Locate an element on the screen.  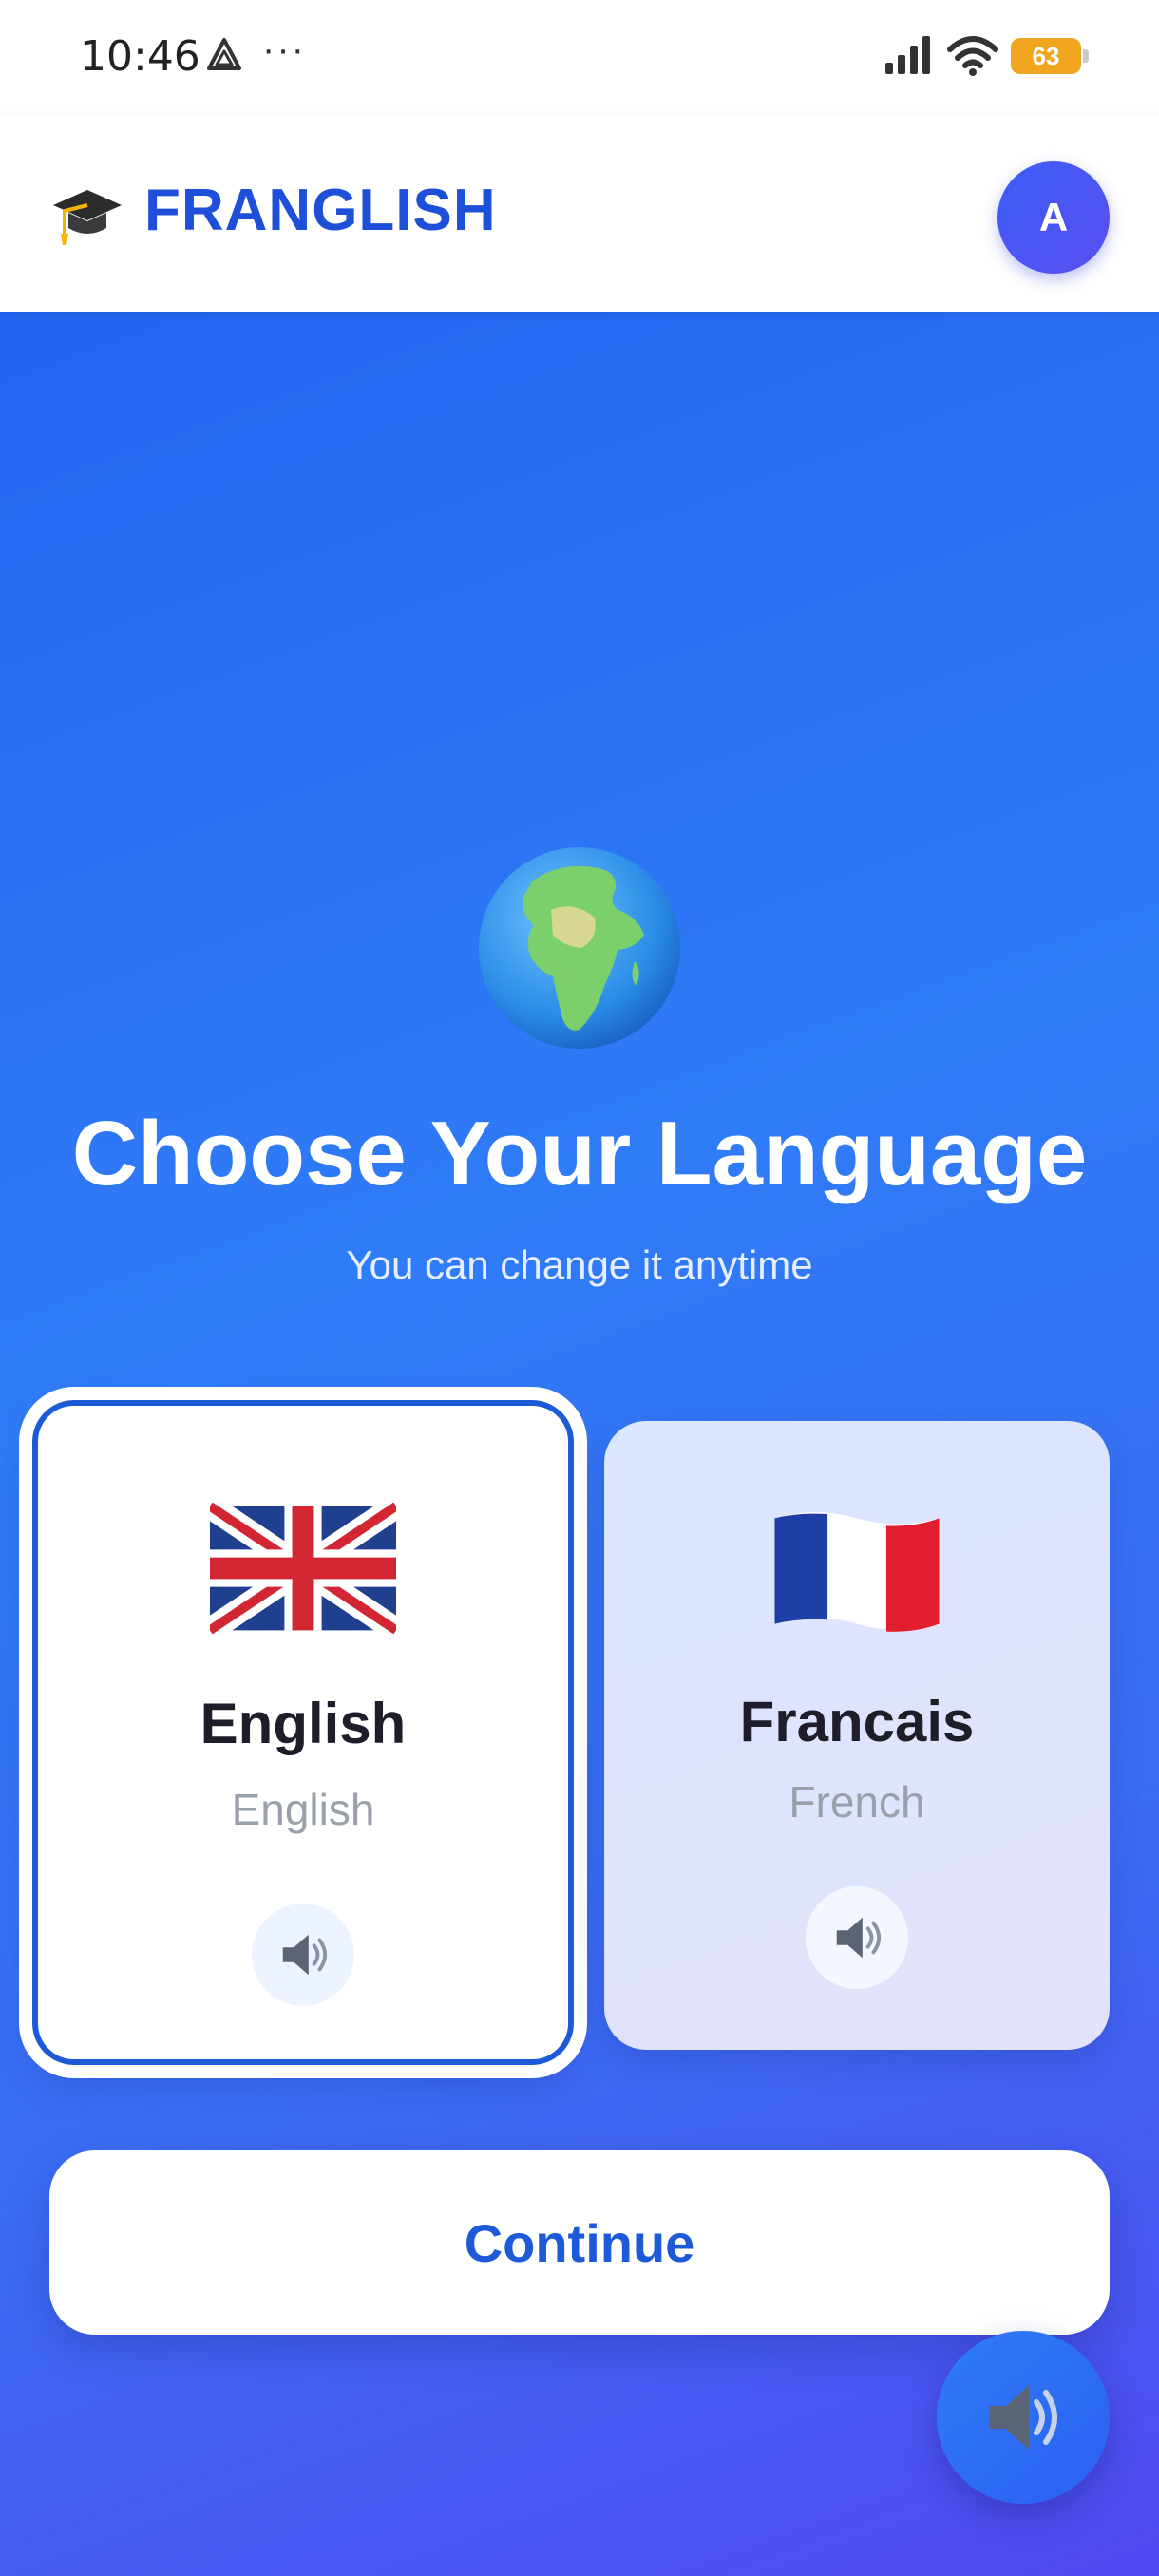
status-bar: 10:46 ··· 63 is located at coordinates (579, 57).